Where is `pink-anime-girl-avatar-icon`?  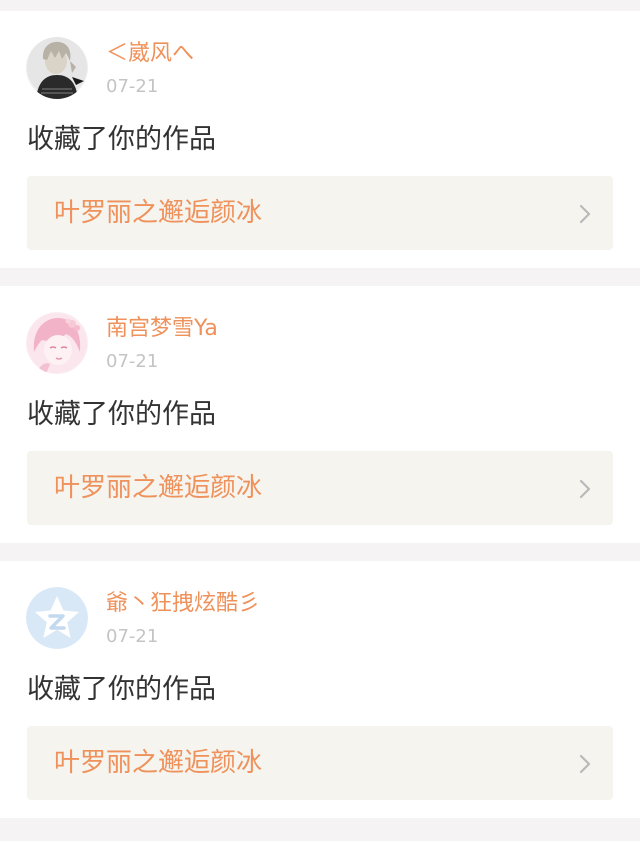
pink-anime-girl-avatar-icon is located at coordinates (57, 343).